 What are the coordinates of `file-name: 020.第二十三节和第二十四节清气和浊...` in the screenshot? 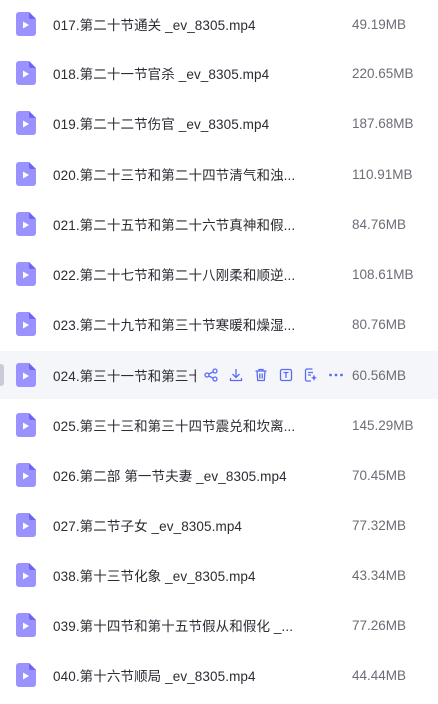 It's located at (174, 174).